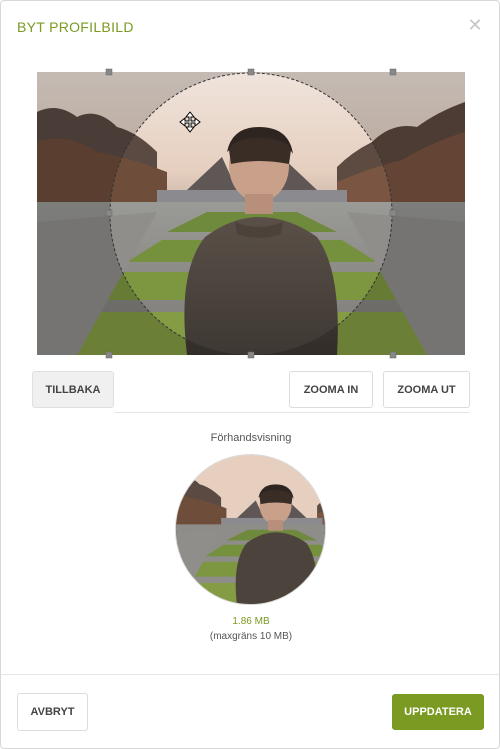  I want to click on zoom-out-button: ZOOMA UT, so click(426, 389).